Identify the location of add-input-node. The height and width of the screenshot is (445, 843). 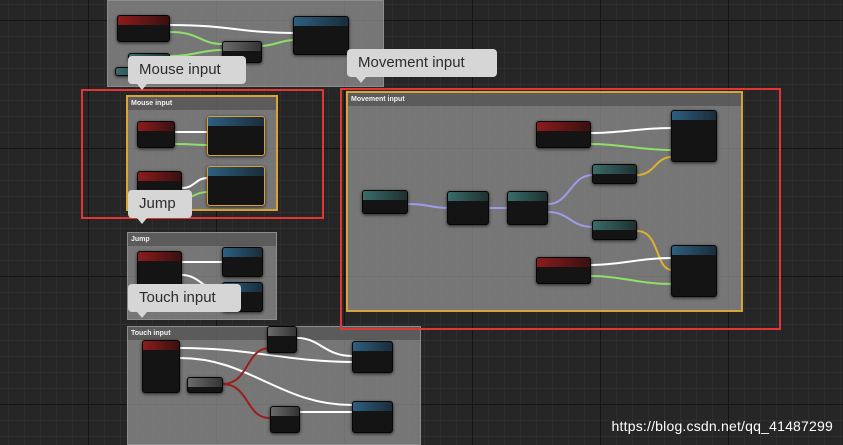
(321, 35).